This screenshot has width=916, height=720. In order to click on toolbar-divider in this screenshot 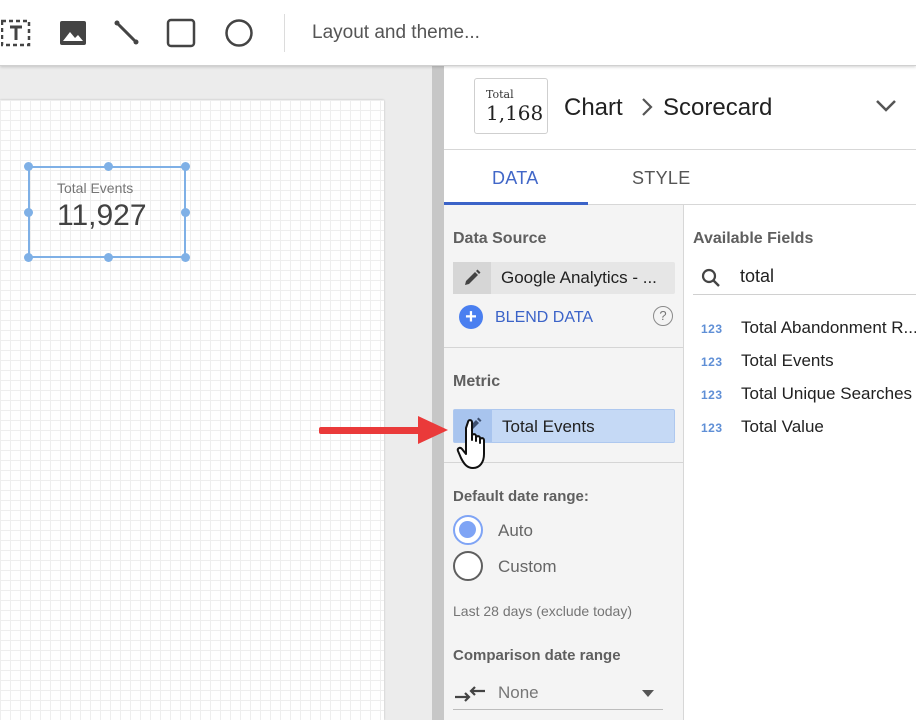, I will do `click(284, 33)`.